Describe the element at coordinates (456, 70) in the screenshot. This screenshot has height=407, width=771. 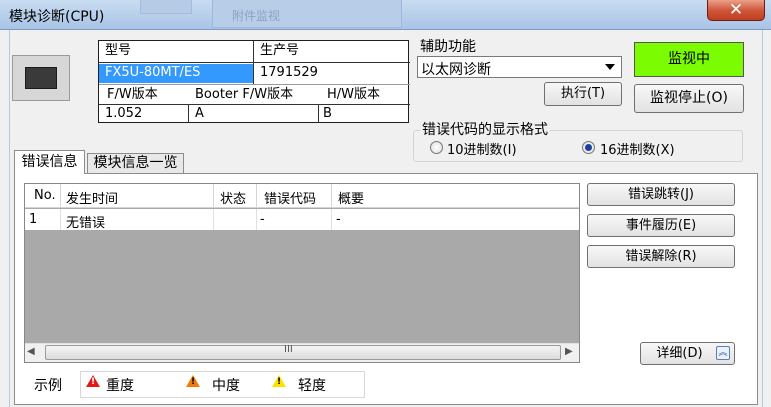
I see `aux-function-selected-value: 以太网诊断` at that location.